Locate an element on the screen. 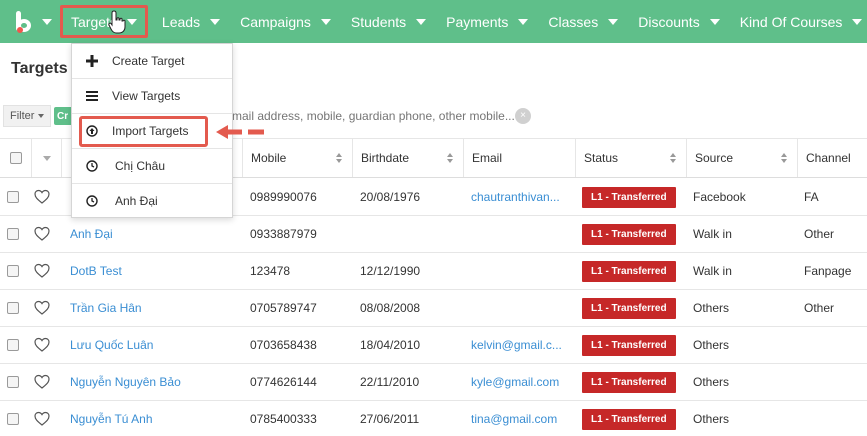  target-name-link: Anh Đại is located at coordinates (91, 234).